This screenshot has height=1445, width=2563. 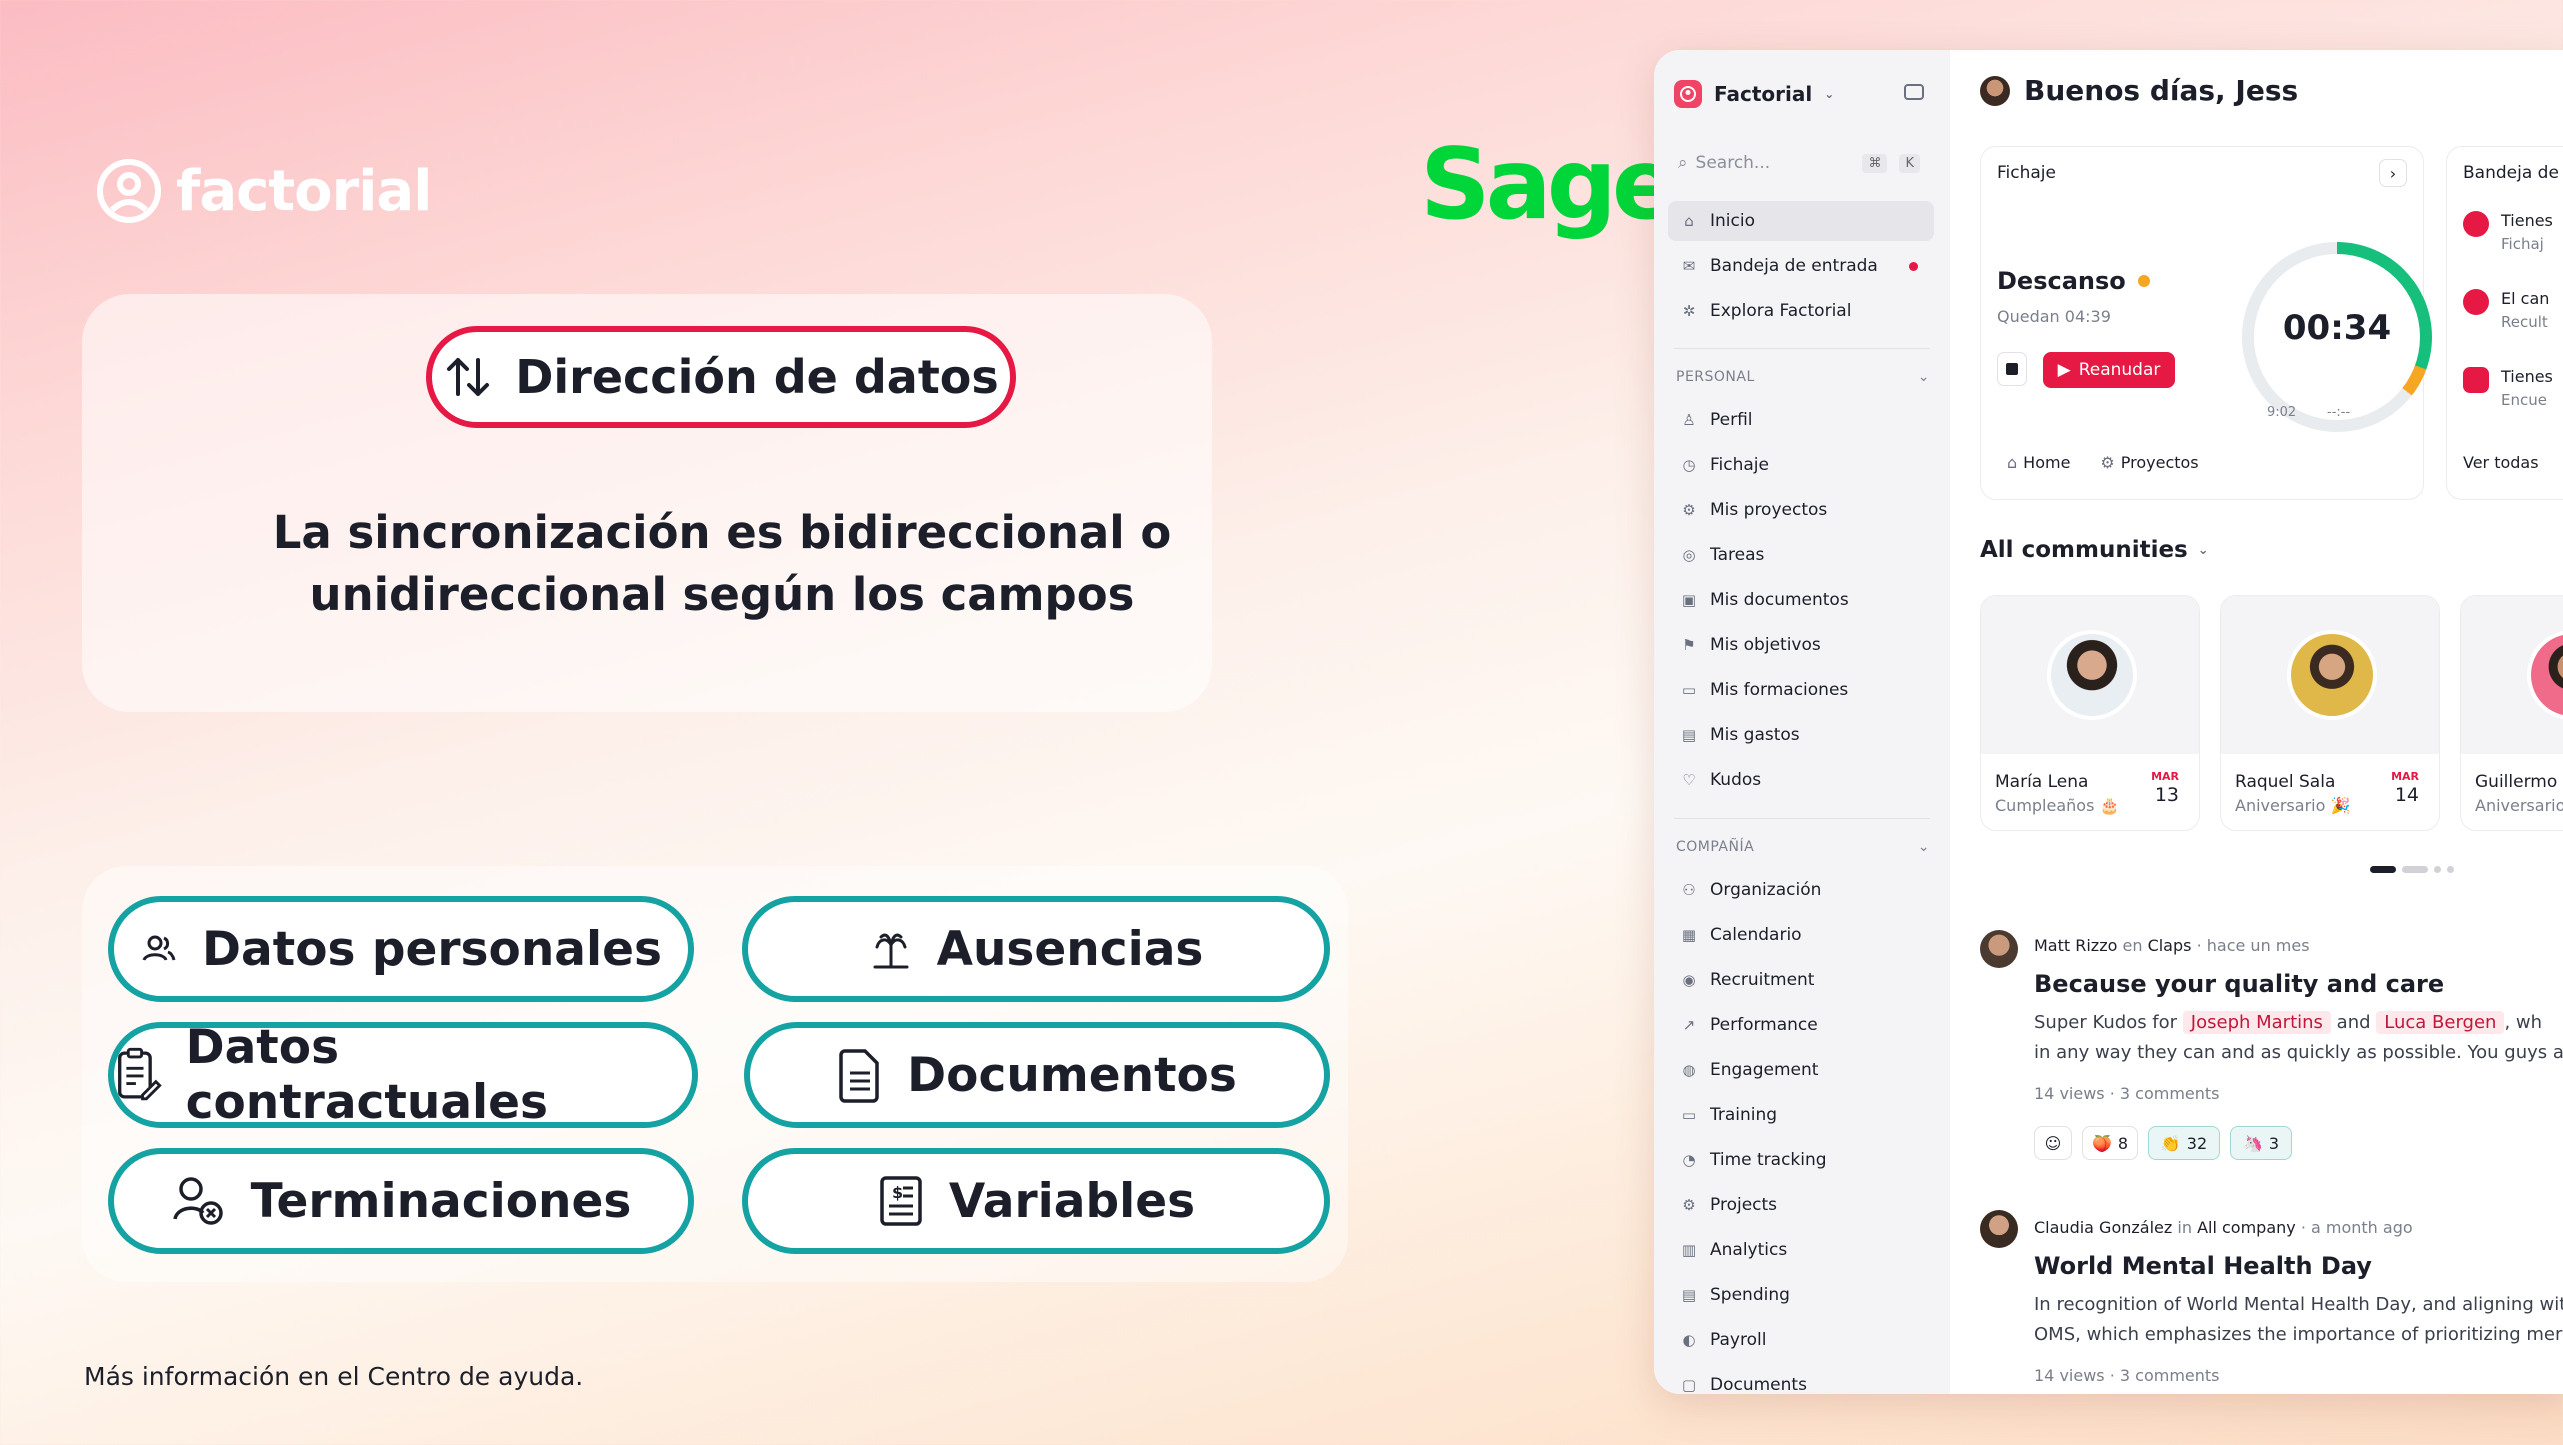 What do you see at coordinates (2440, 1022) in the screenshot?
I see `mention-tag: Luca Bergen` at bounding box center [2440, 1022].